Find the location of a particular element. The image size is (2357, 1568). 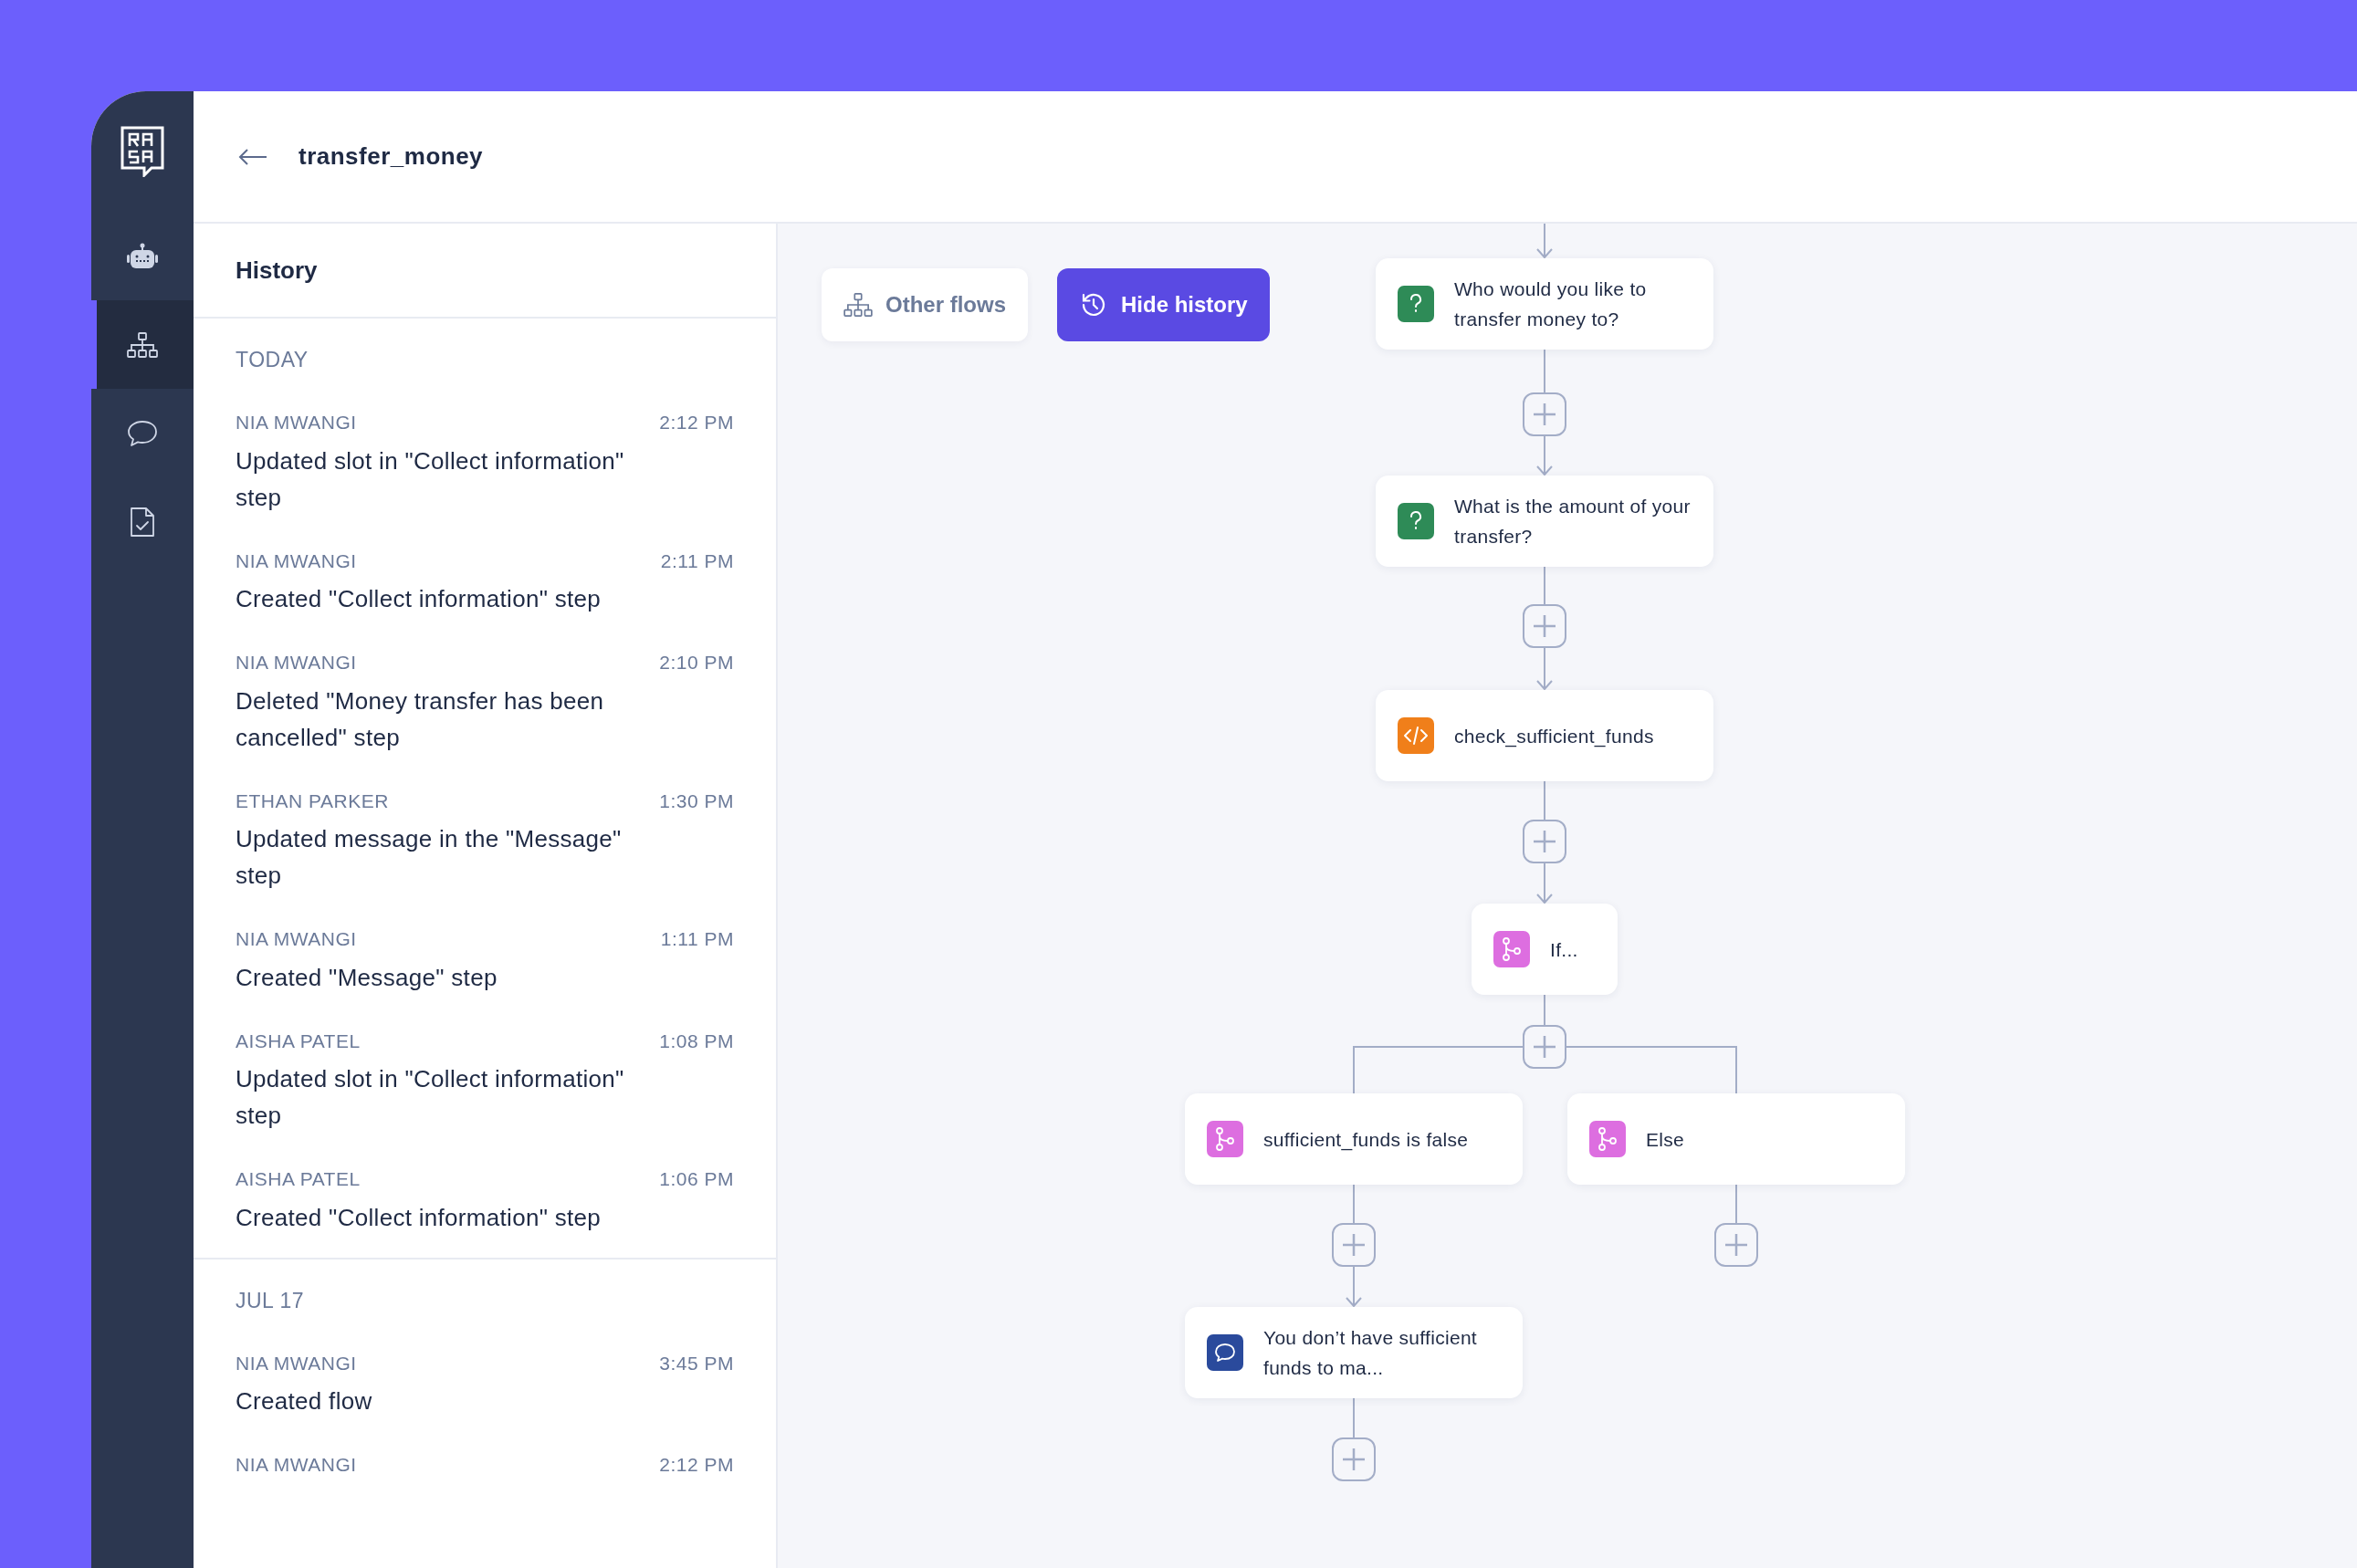

entry-time: 1:11 PM is located at coordinates (697, 939).